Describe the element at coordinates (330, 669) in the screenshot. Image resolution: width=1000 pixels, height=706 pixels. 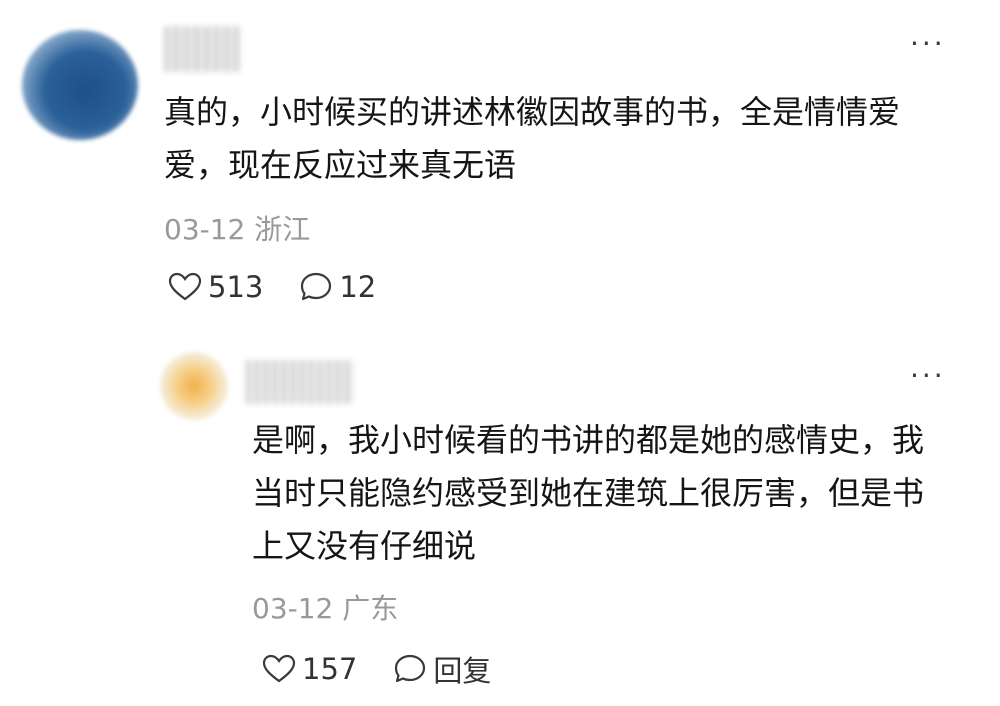
I see `like-count: 157` at that location.